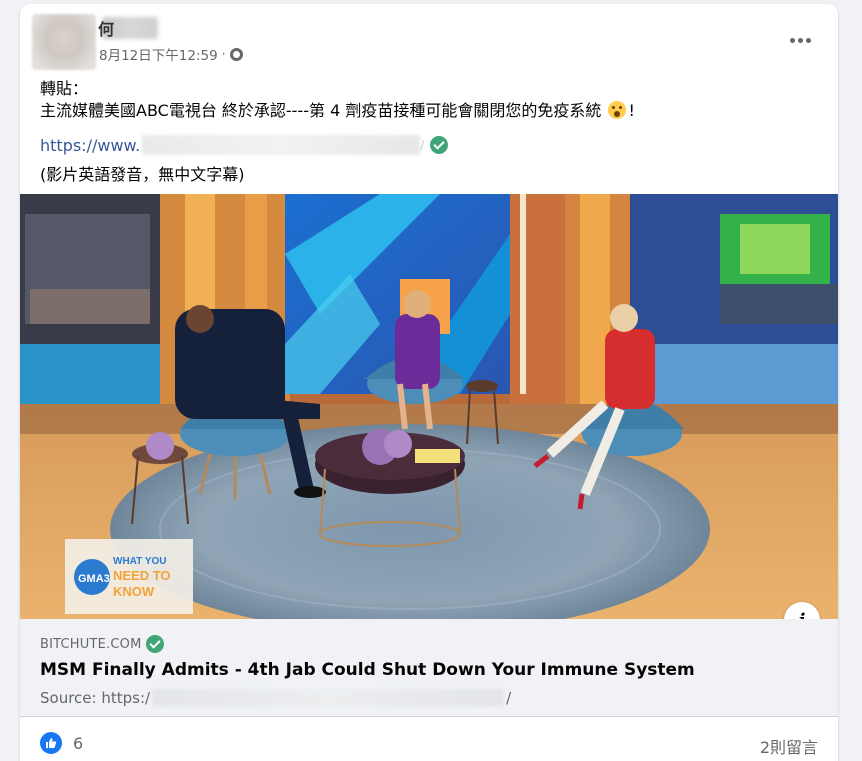 The width and height of the screenshot is (862, 761). Describe the element at coordinates (617, 110) in the screenshot. I see `astonished-face-emoji-icon` at that location.